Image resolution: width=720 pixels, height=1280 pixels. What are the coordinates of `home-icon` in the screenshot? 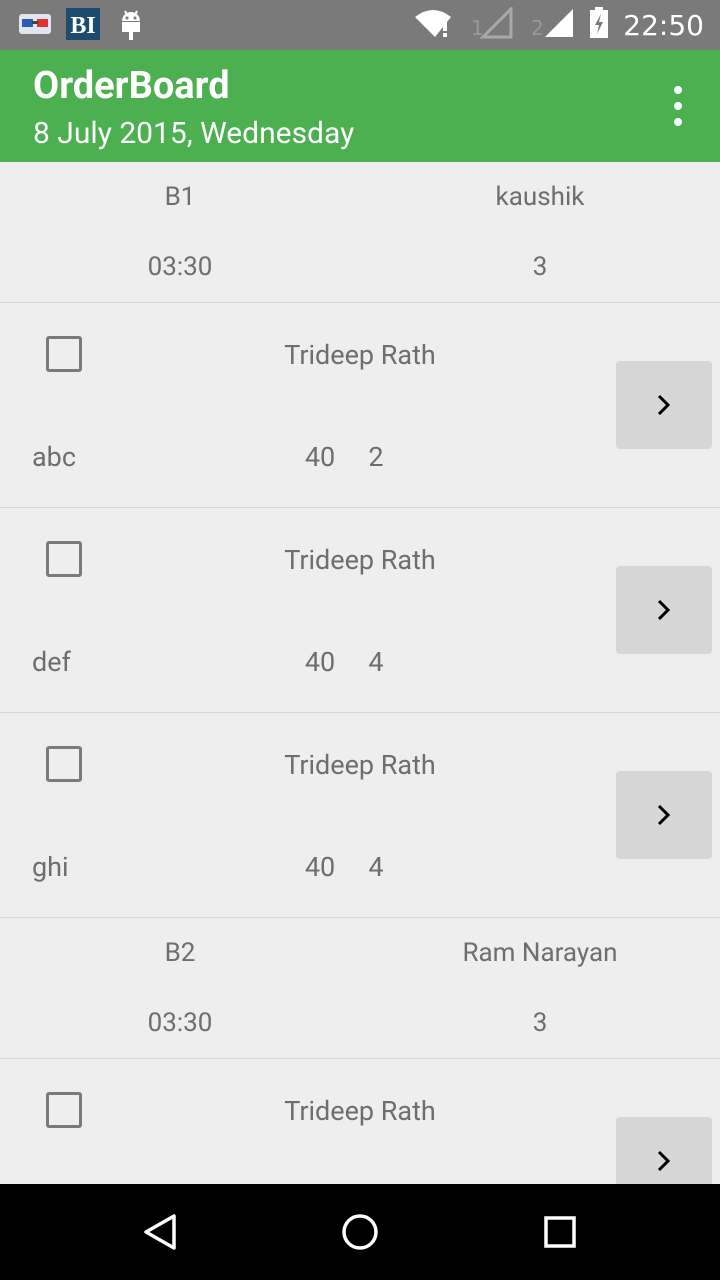 It's located at (360, 1232).